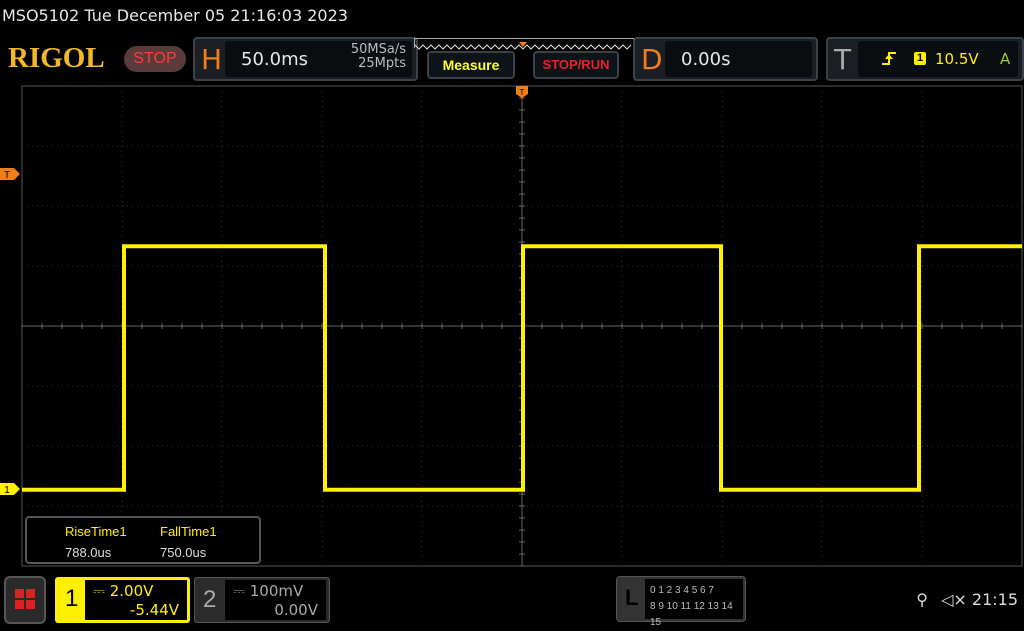 The height and width of the screenshot is (631, 1024). I want to click on channel1-ground-marker: 1, so click(10, 489).